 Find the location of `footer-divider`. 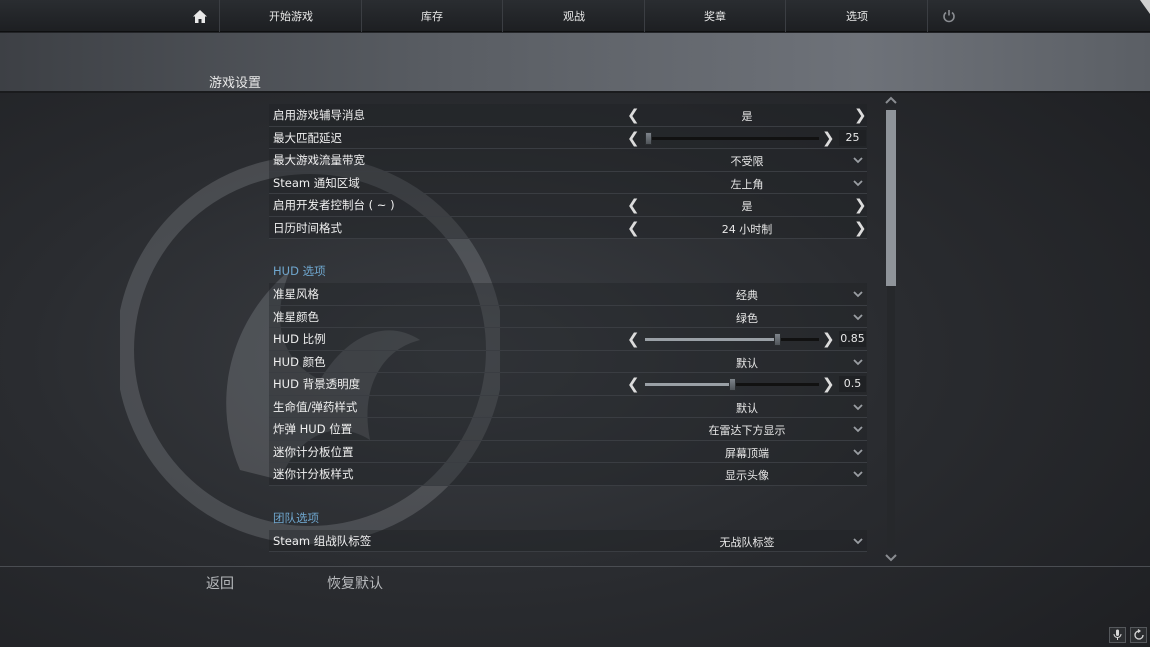

footer-divider is located at coordinates (575, 566).